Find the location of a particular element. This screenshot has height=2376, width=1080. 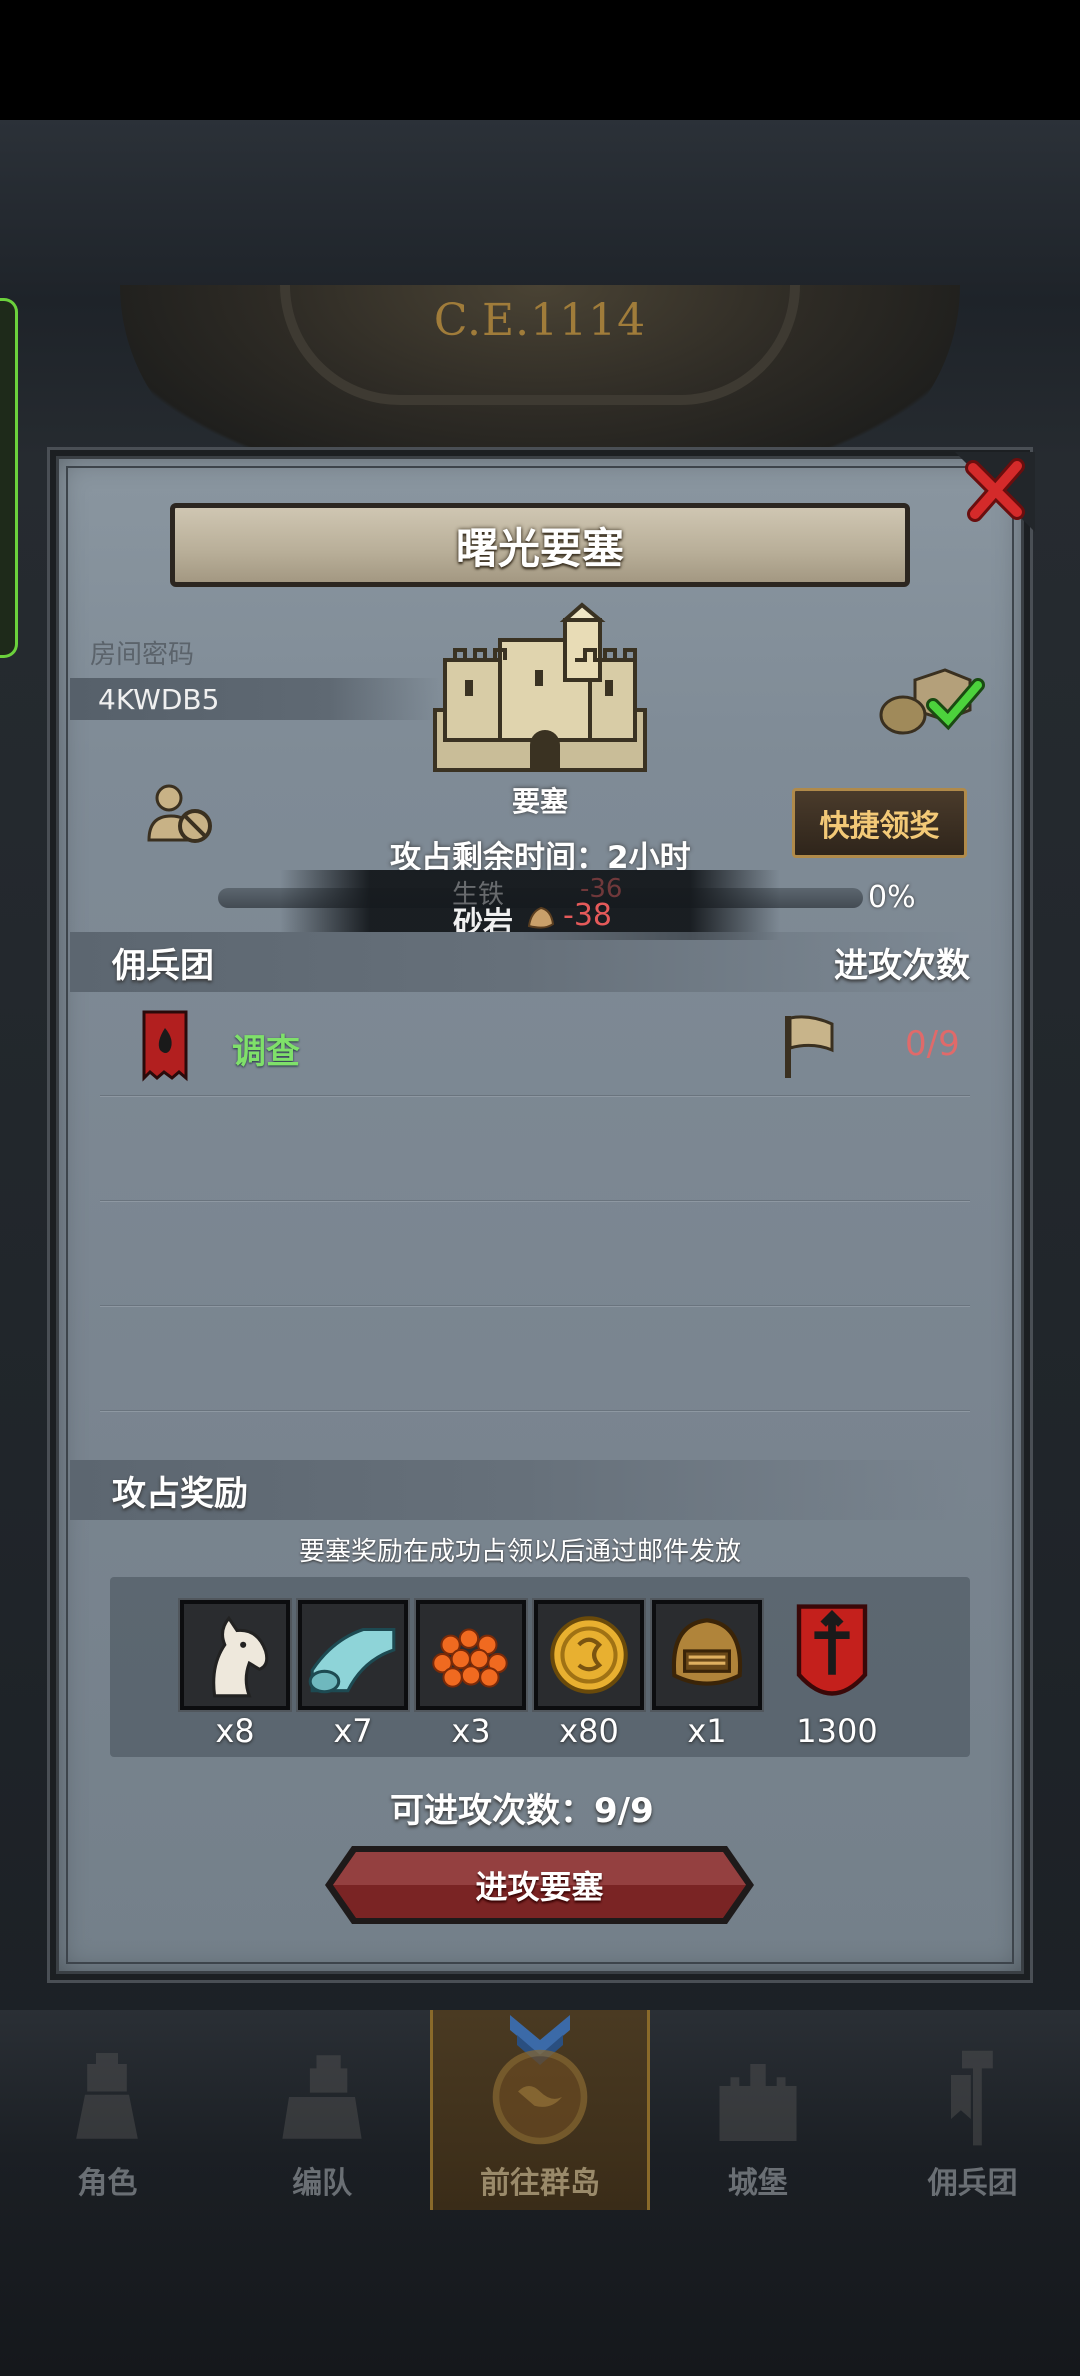

nav-item-castle: 城堡 is located at coordinates (757, 2110).